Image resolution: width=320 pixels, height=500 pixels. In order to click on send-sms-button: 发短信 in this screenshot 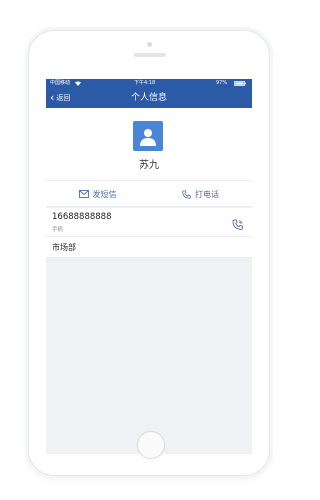, I will do `click(97, 194)`.